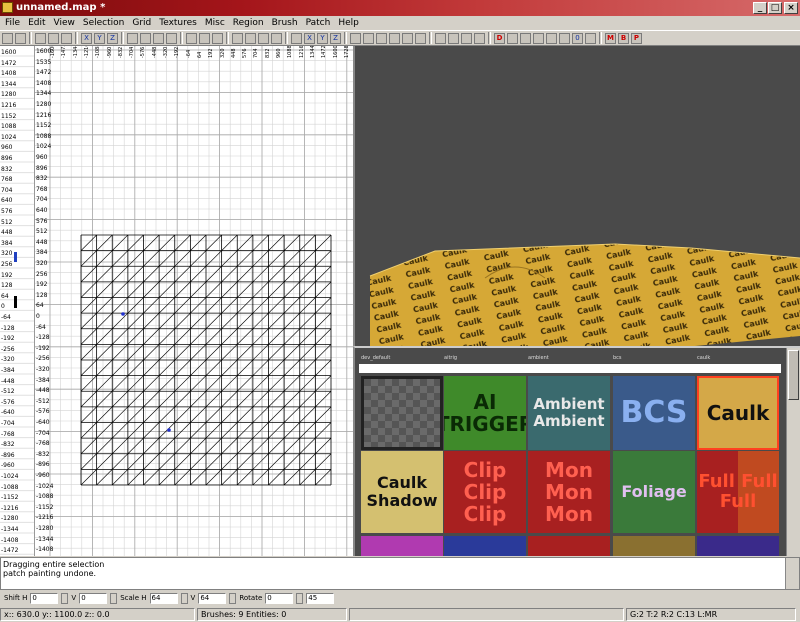 The height and width of the screenshot is (622, 800). What do you see at coordinates (44, 598) in the screenshot?
I see `shift-h-field: 0` at bounding box center [44, 598].